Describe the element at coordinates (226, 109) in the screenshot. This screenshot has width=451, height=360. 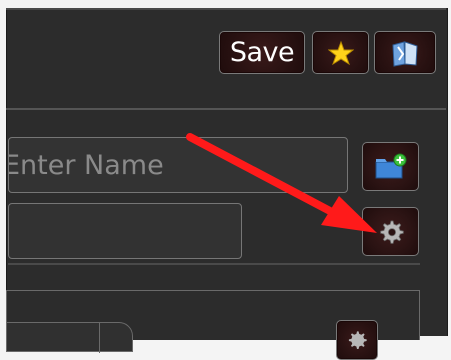
I see `toolbar-divider` at that location.